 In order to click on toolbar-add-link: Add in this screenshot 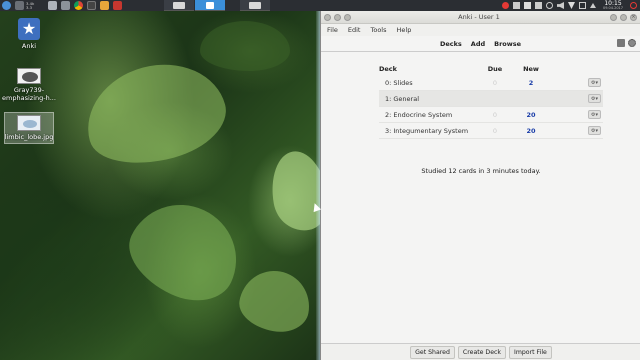, I will do `click(478, 44)`.